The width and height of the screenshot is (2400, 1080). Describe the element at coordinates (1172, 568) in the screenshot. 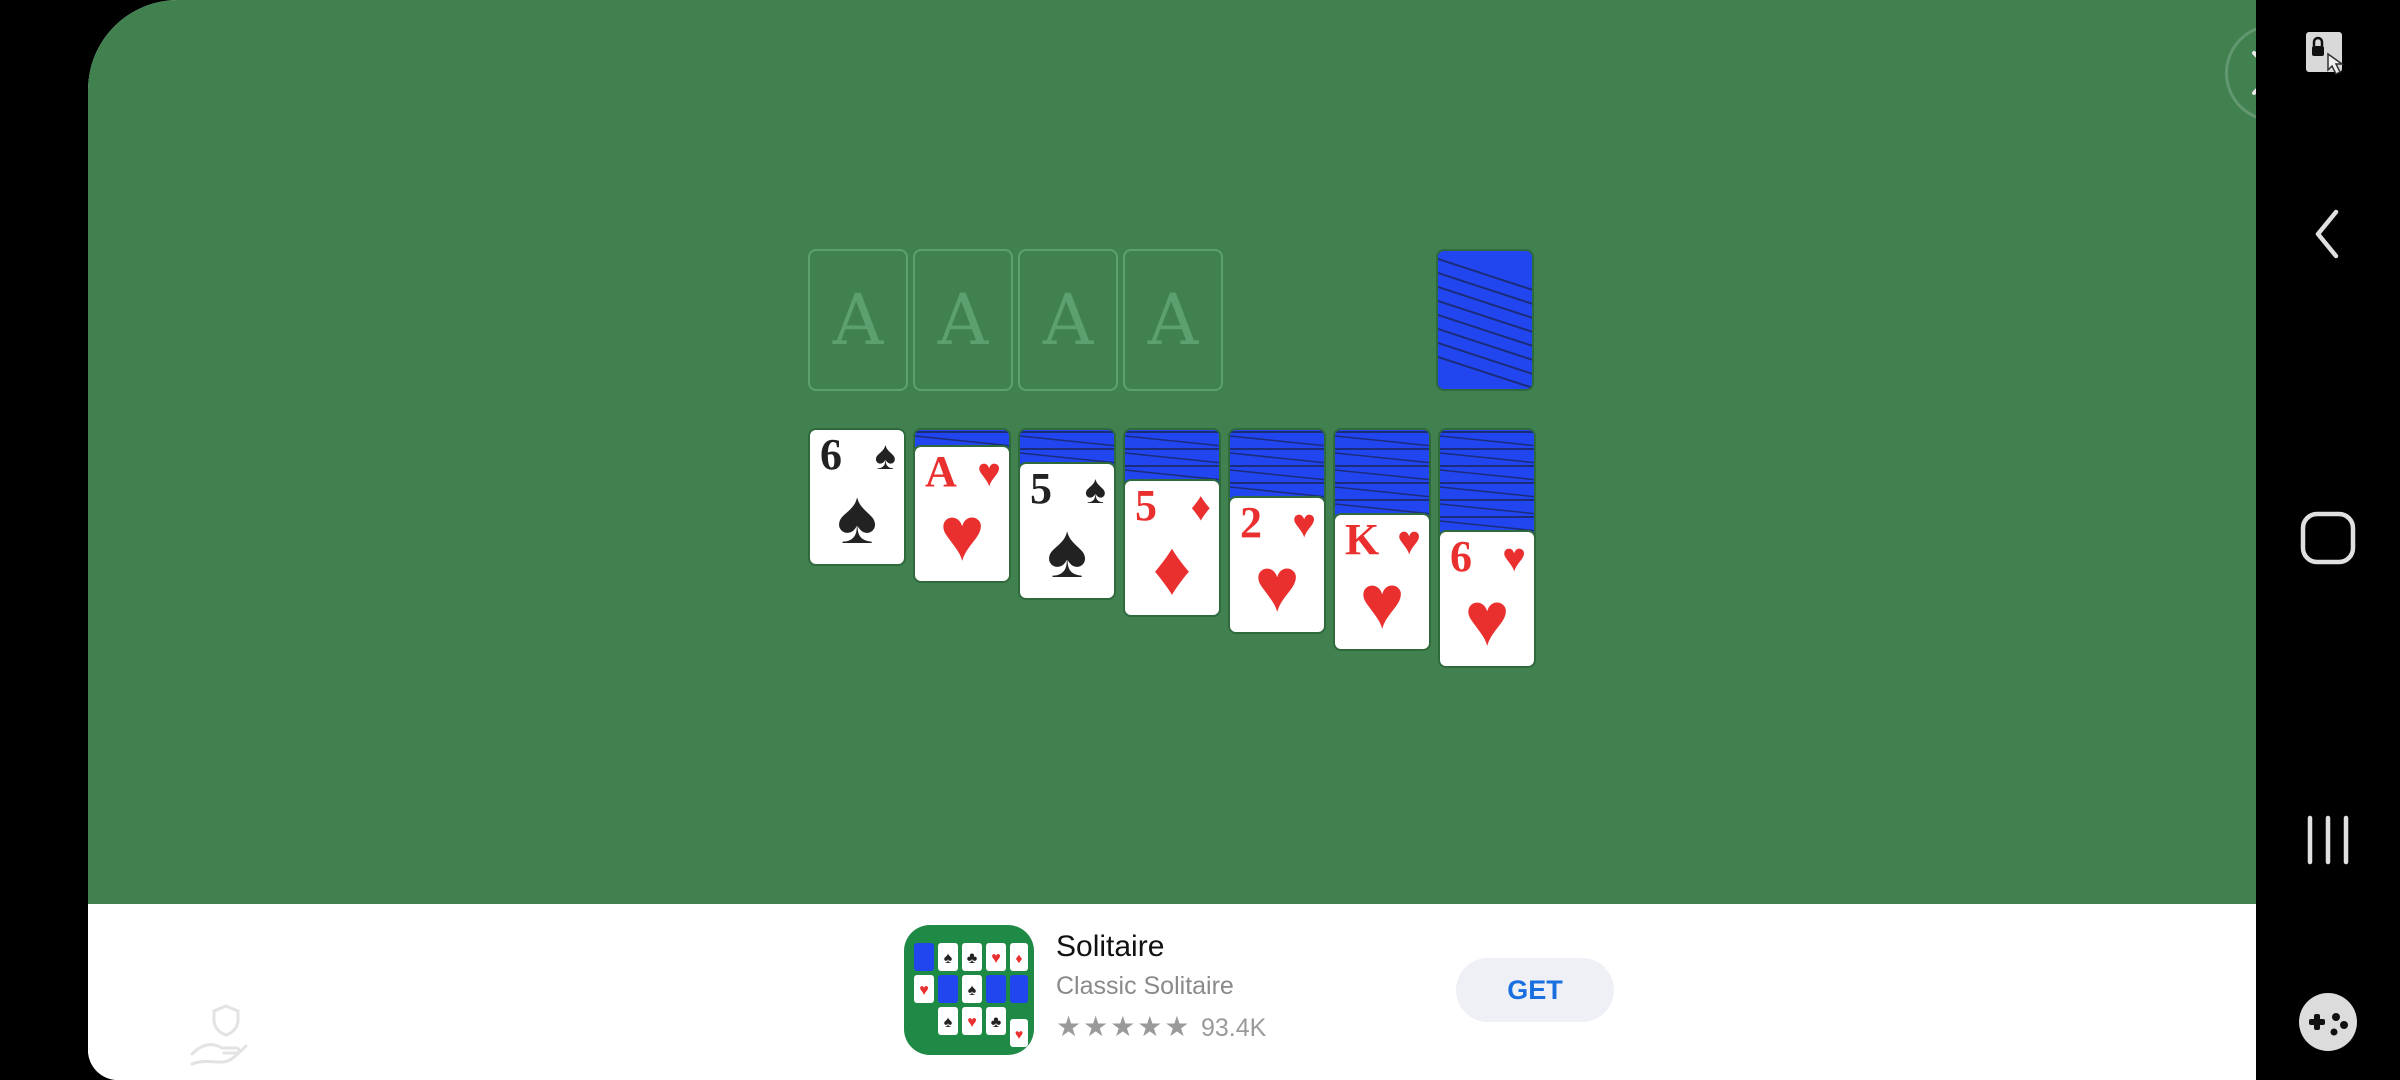

I see `card-suit-large: ♦` at that location.